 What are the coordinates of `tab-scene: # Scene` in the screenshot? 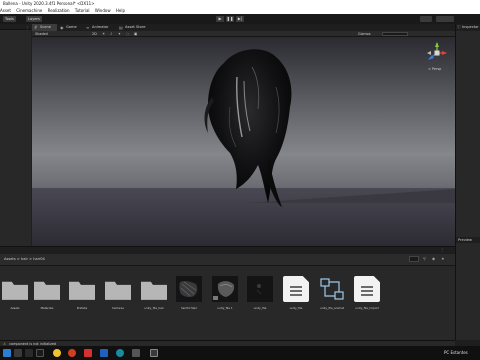 It's located at (44, 27).